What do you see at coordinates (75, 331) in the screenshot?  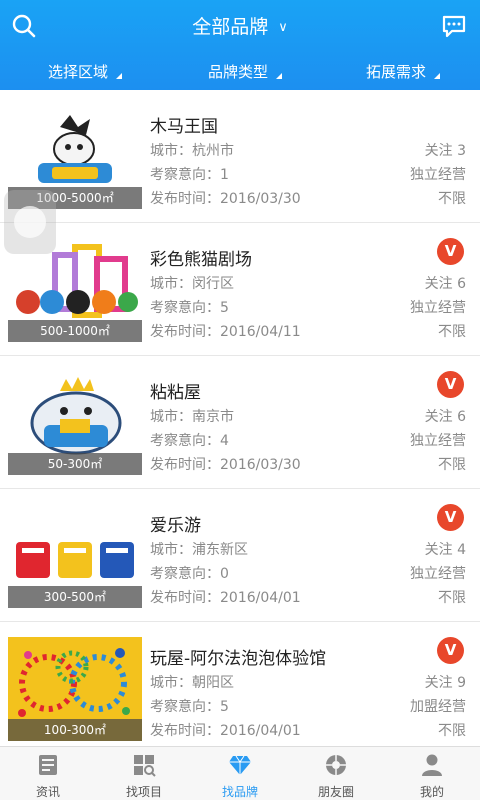 I see `area-label: 500-1000㎡` at bounding box center [75, 331].